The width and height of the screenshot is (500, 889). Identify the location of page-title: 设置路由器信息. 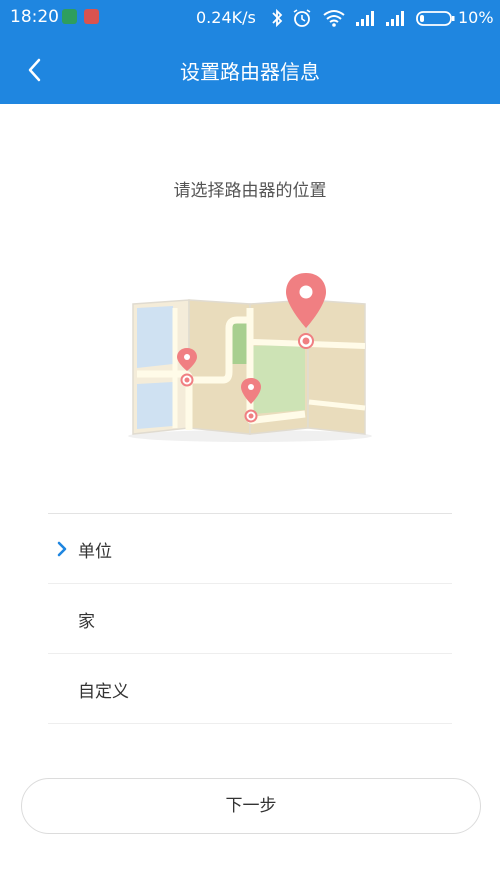
(250, 72).